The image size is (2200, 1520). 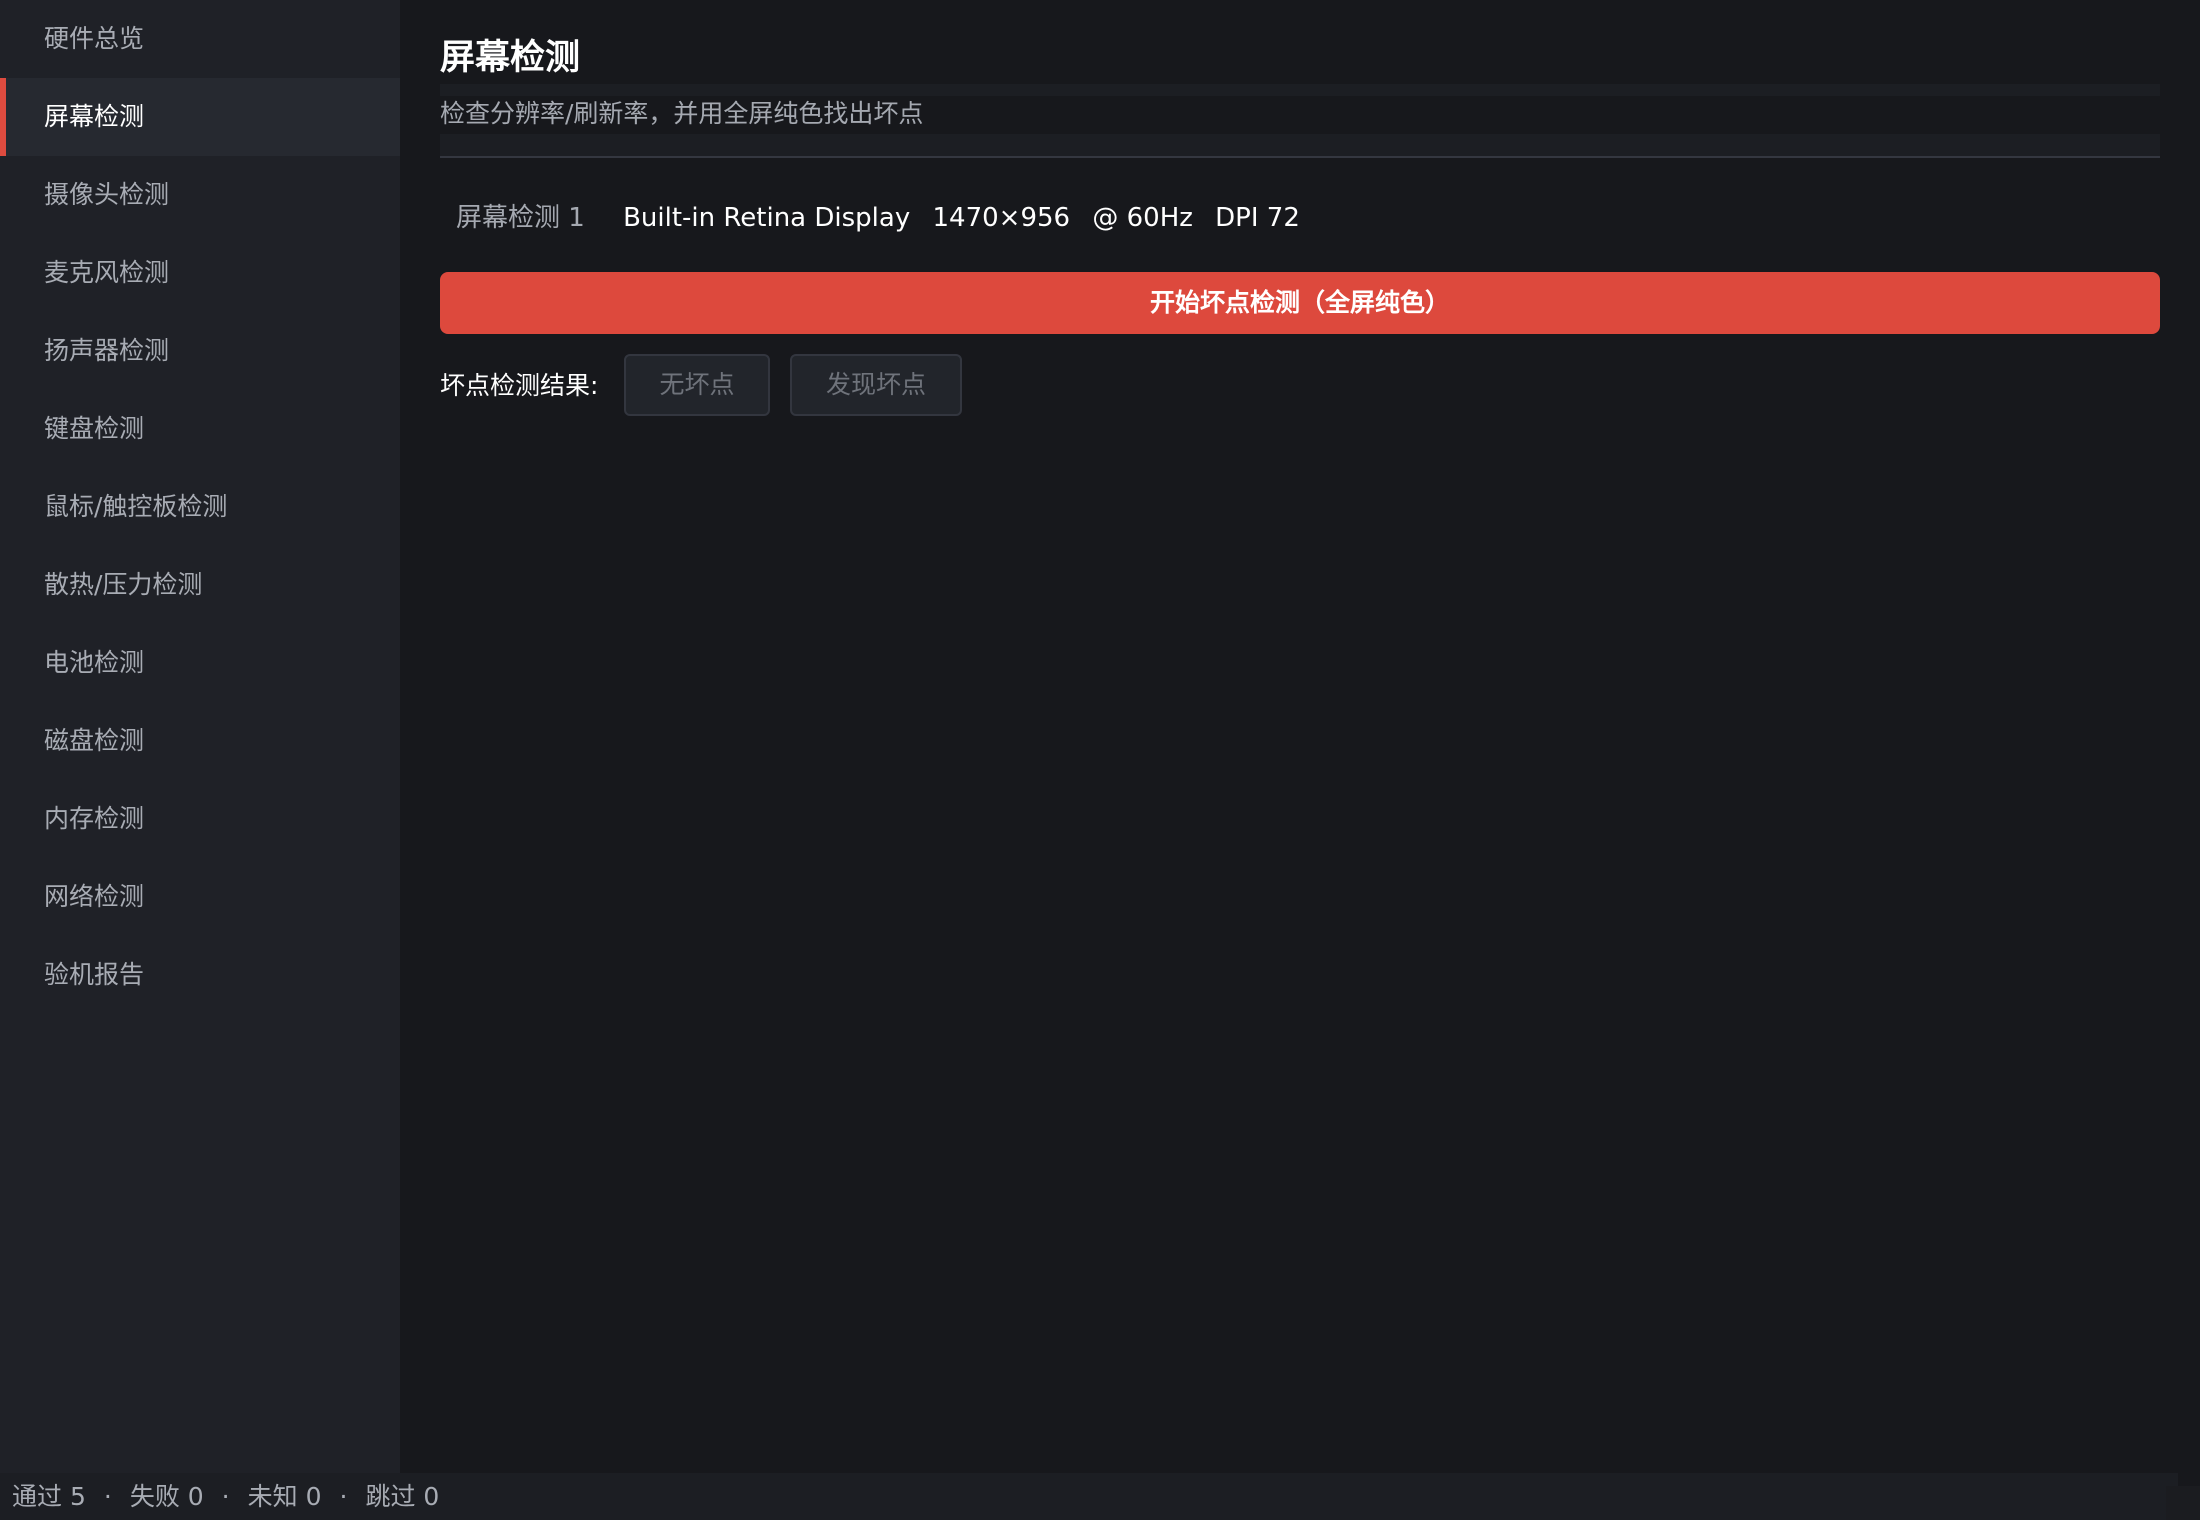 I want to click on sidebar-item-hardware-overview: 硬件总览, so click(x=200, y=39).